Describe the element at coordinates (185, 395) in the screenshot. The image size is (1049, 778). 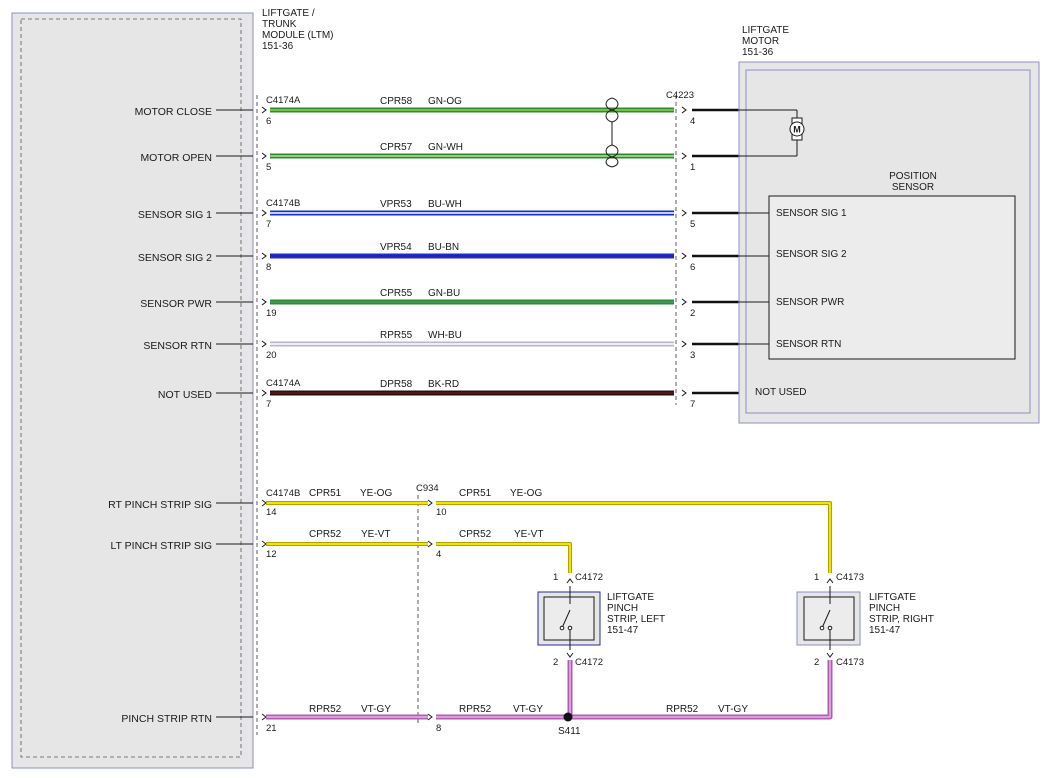
I see `signal-label-not-used: NOT USED` at that location.